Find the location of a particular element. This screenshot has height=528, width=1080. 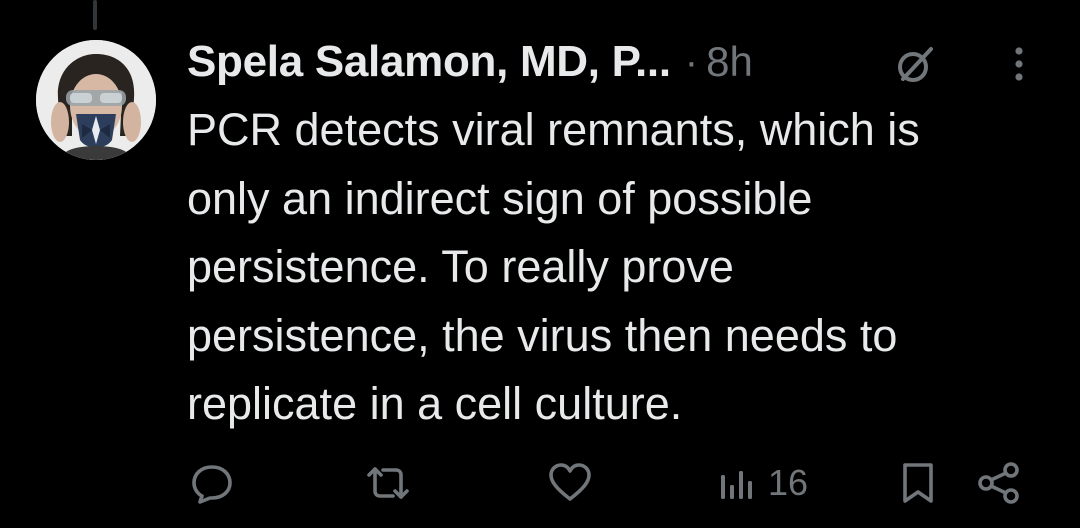

avatar is located at coordinates (96, 100).